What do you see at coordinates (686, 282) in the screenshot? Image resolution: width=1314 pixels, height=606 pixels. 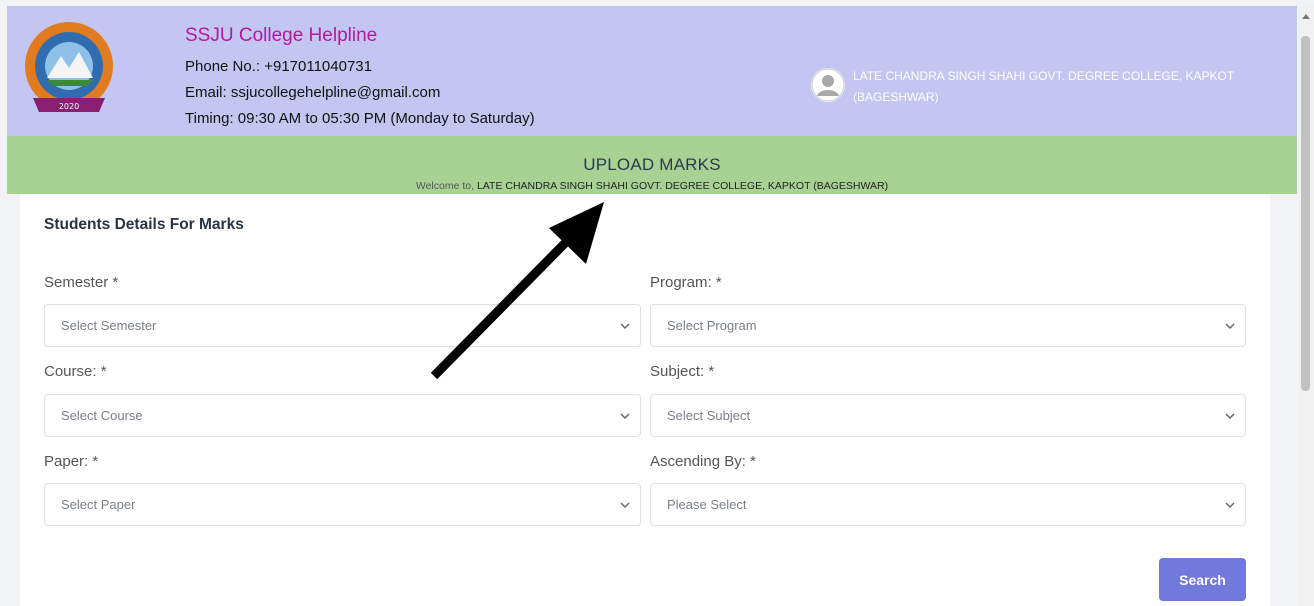 I see `program-label: Program: *` at bounding box center [686, 282].